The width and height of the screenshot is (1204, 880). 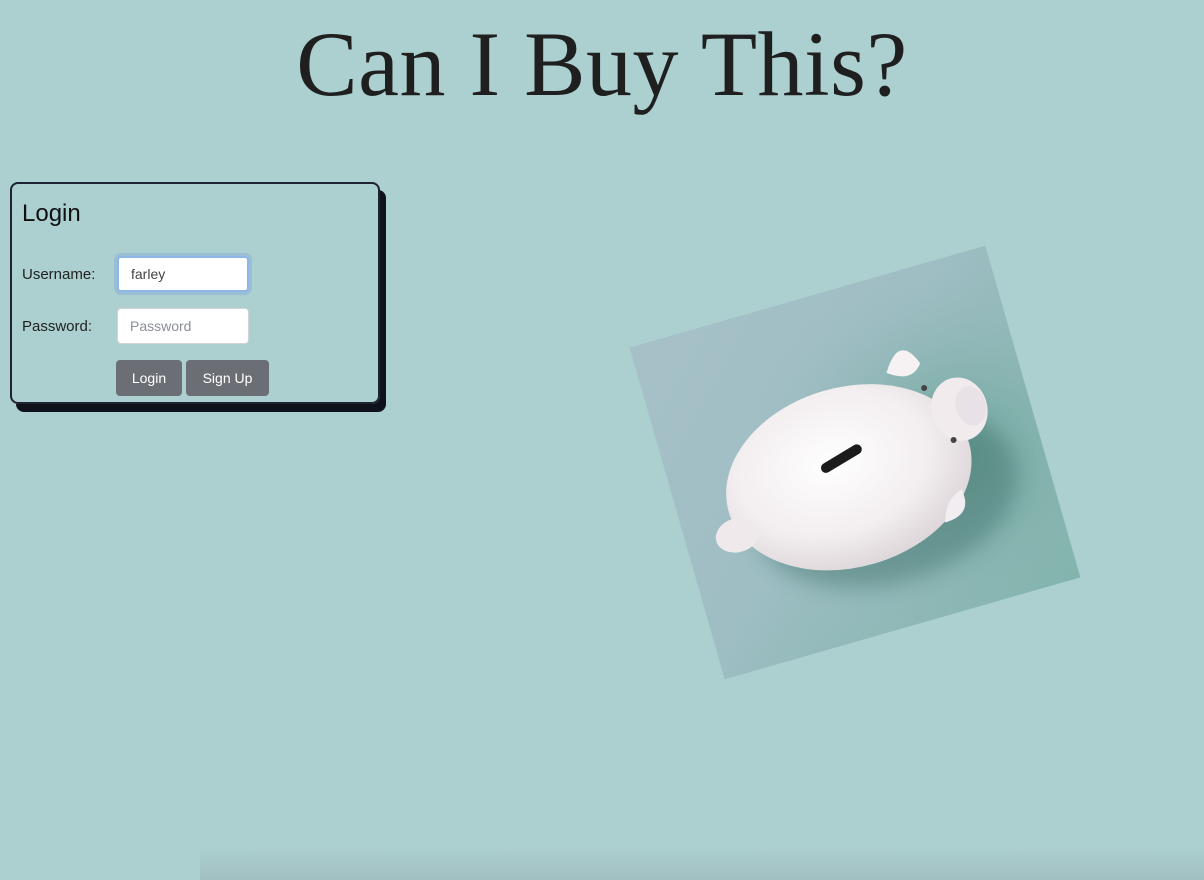 What do you see at coordinates (51, 213) in the screenshot?
I see `login-heading: Login` at bounding box center [51, 213].